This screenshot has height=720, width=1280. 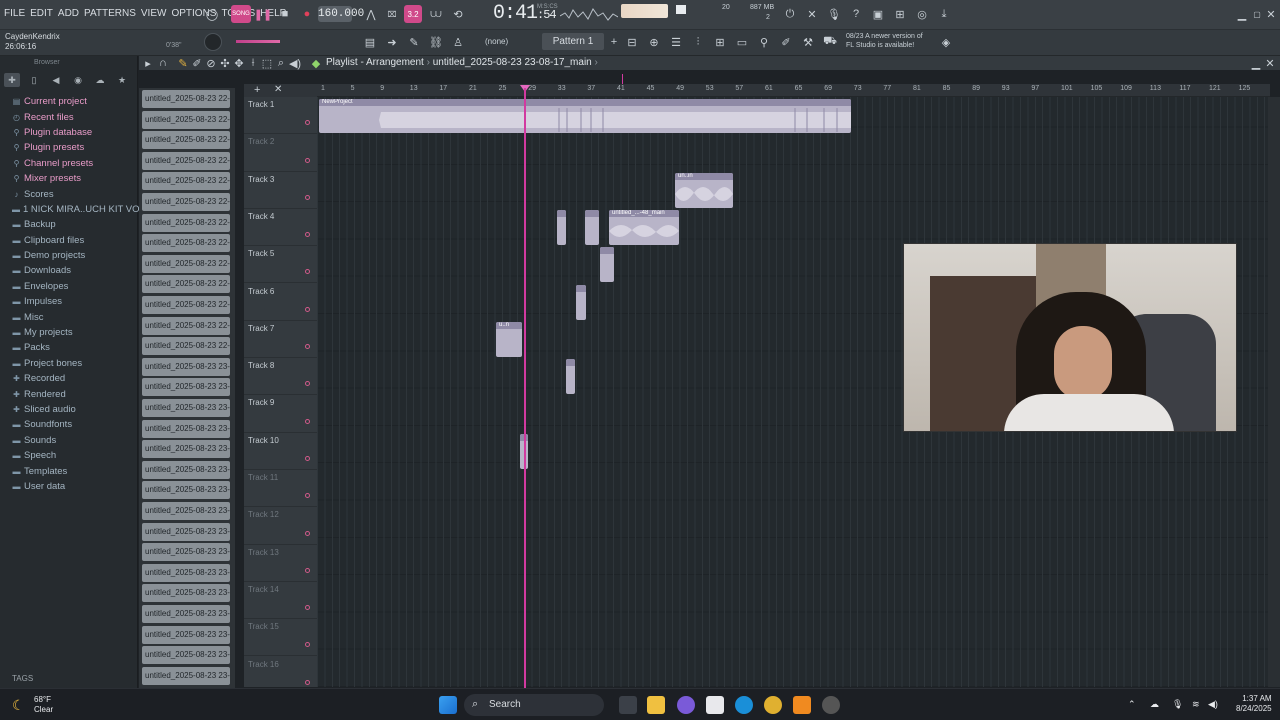 I want to click on audio-clip-track4c: untitled_...-48_main, so click(x=644, y=227).